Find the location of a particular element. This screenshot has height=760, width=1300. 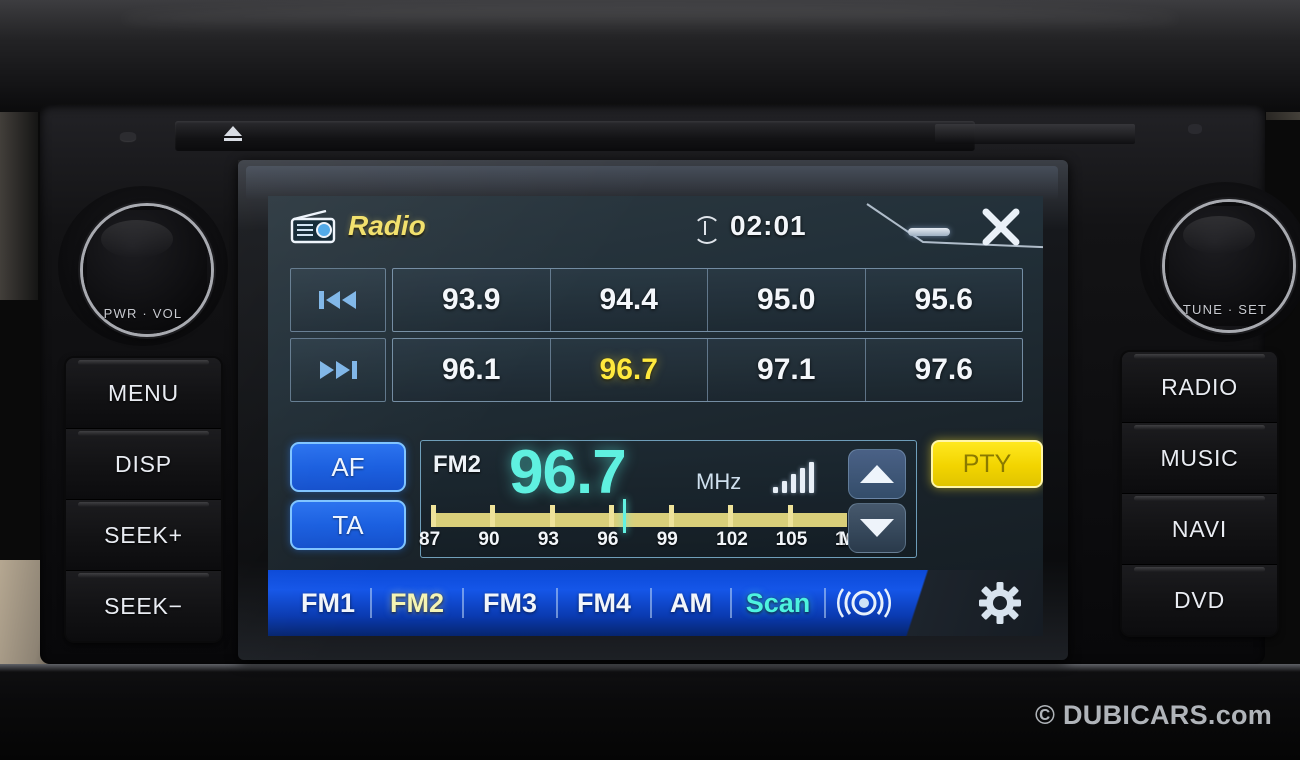

disc-slot-strip is located at coordinates (575, 136).